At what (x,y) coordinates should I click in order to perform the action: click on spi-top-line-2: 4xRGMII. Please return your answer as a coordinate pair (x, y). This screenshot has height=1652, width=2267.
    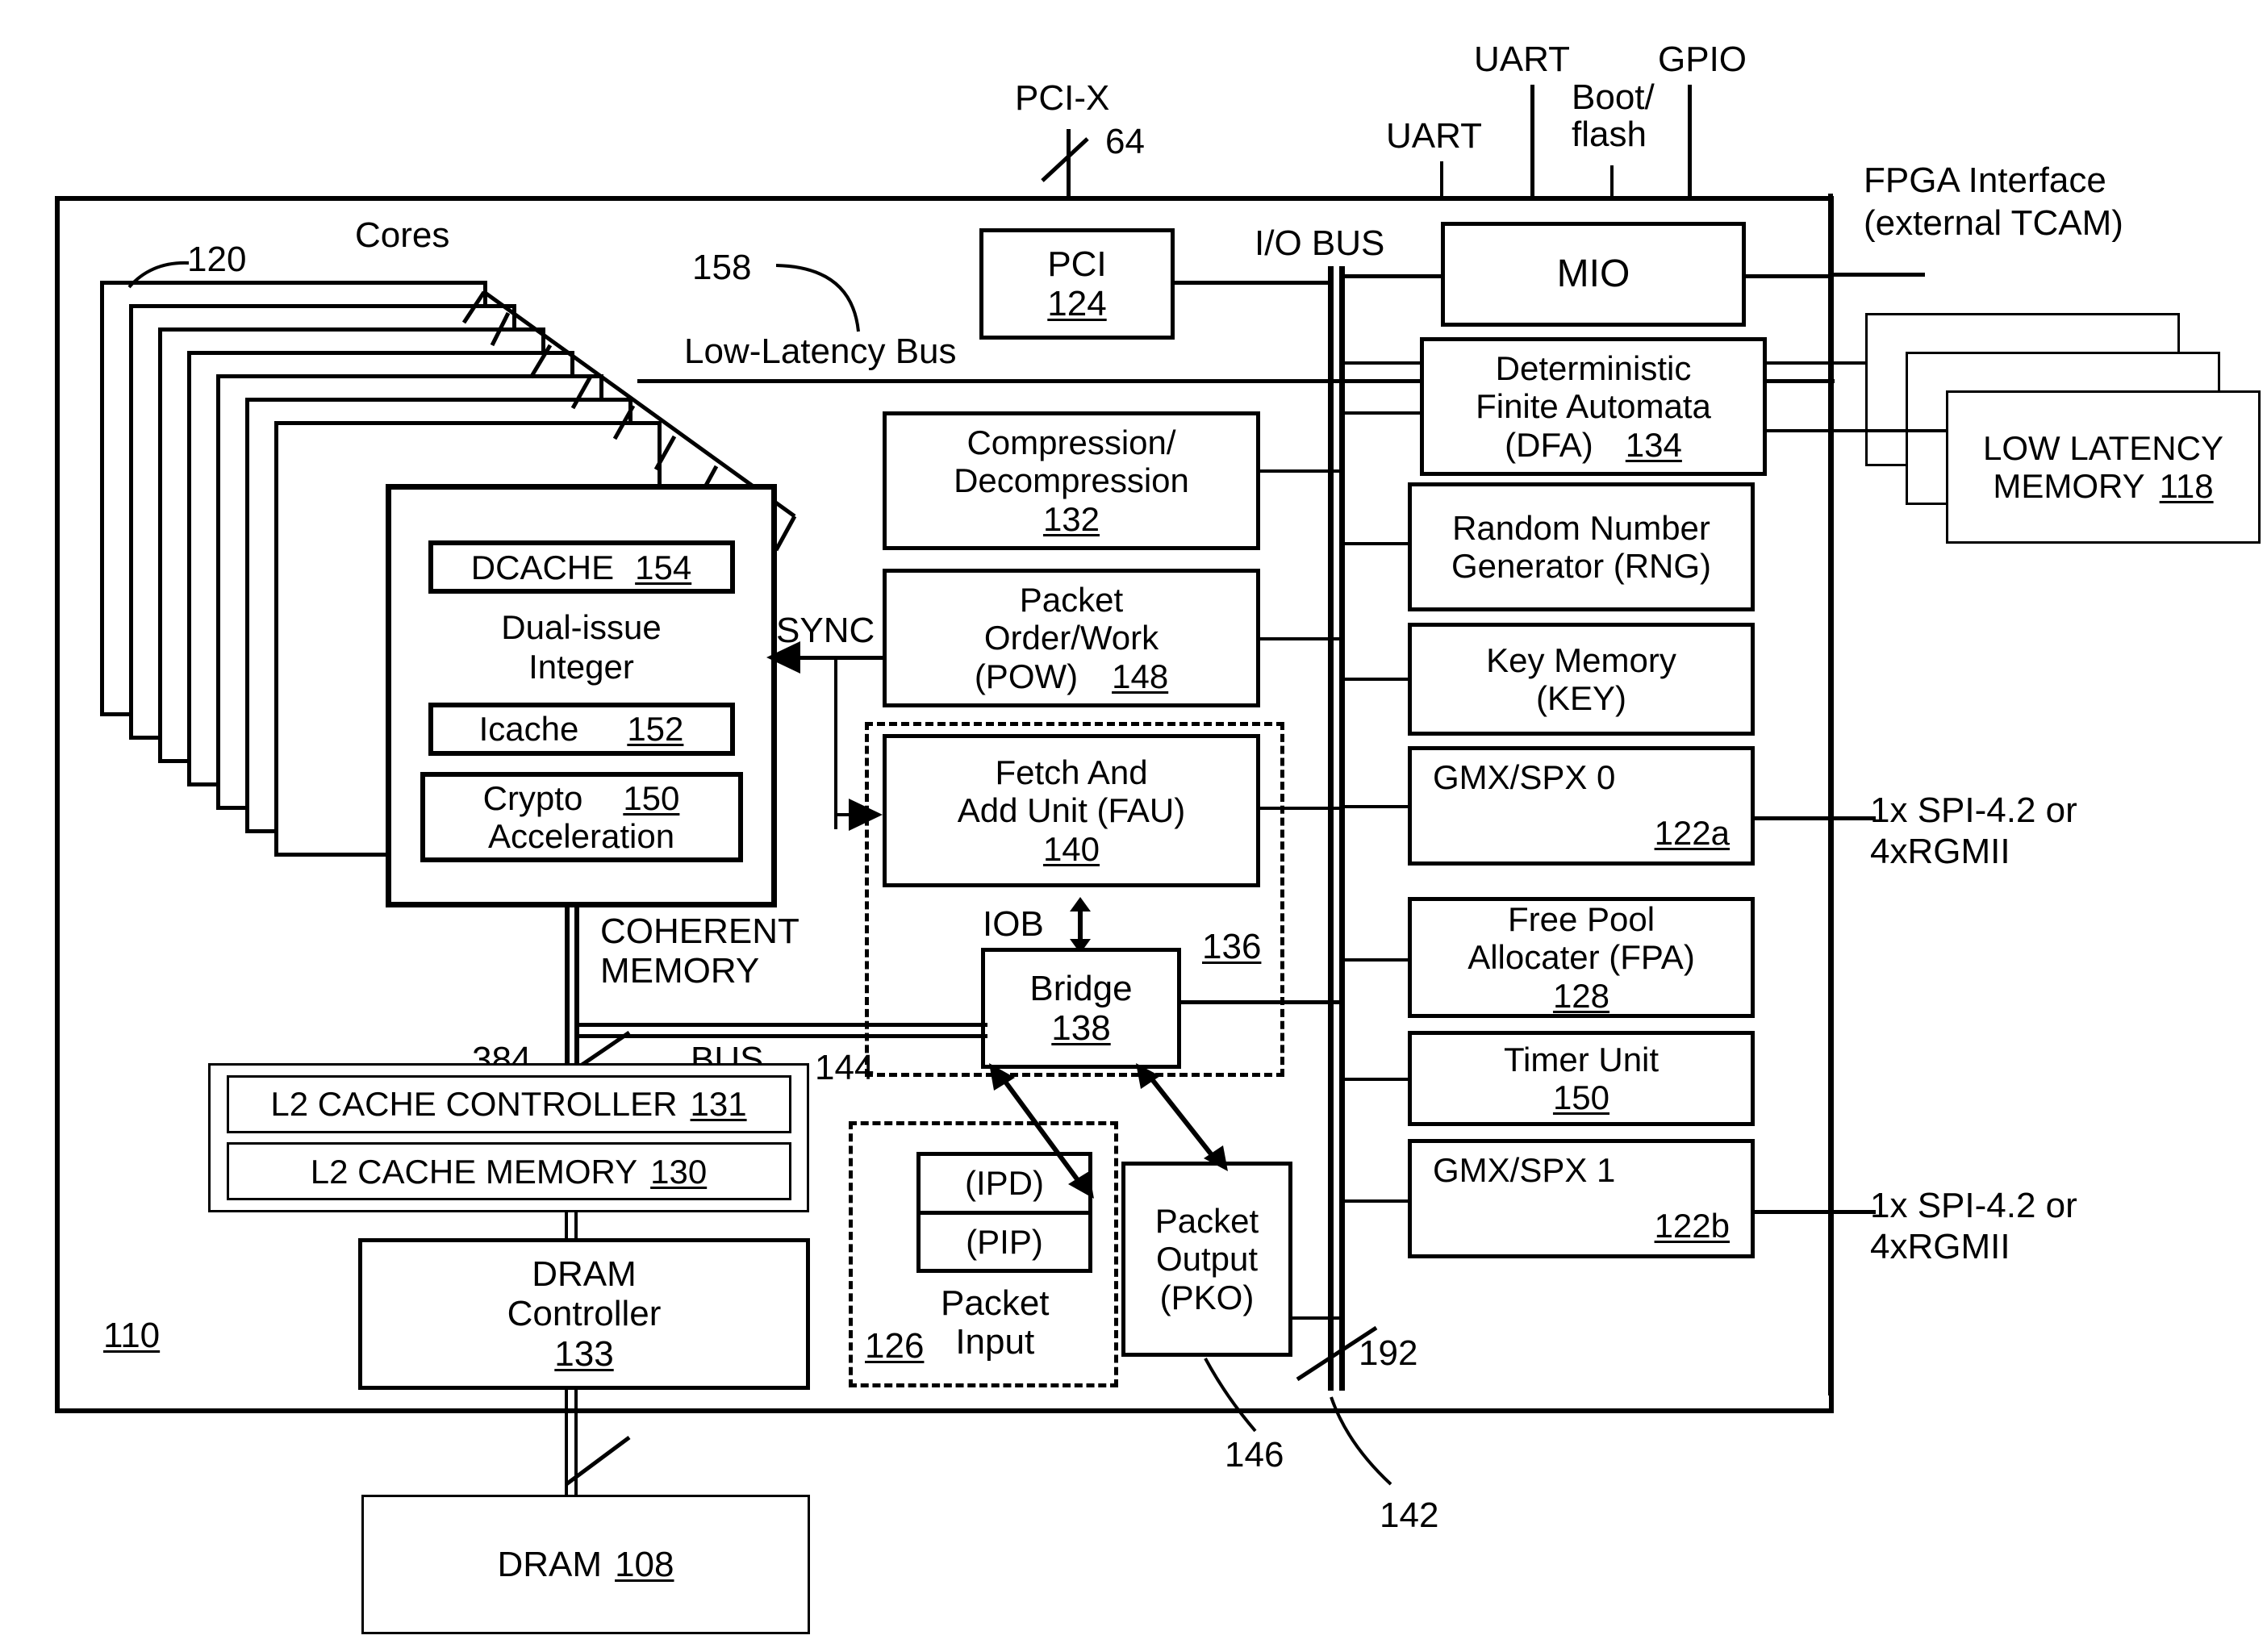
    Looking at the image, I should click on (1940, 851).